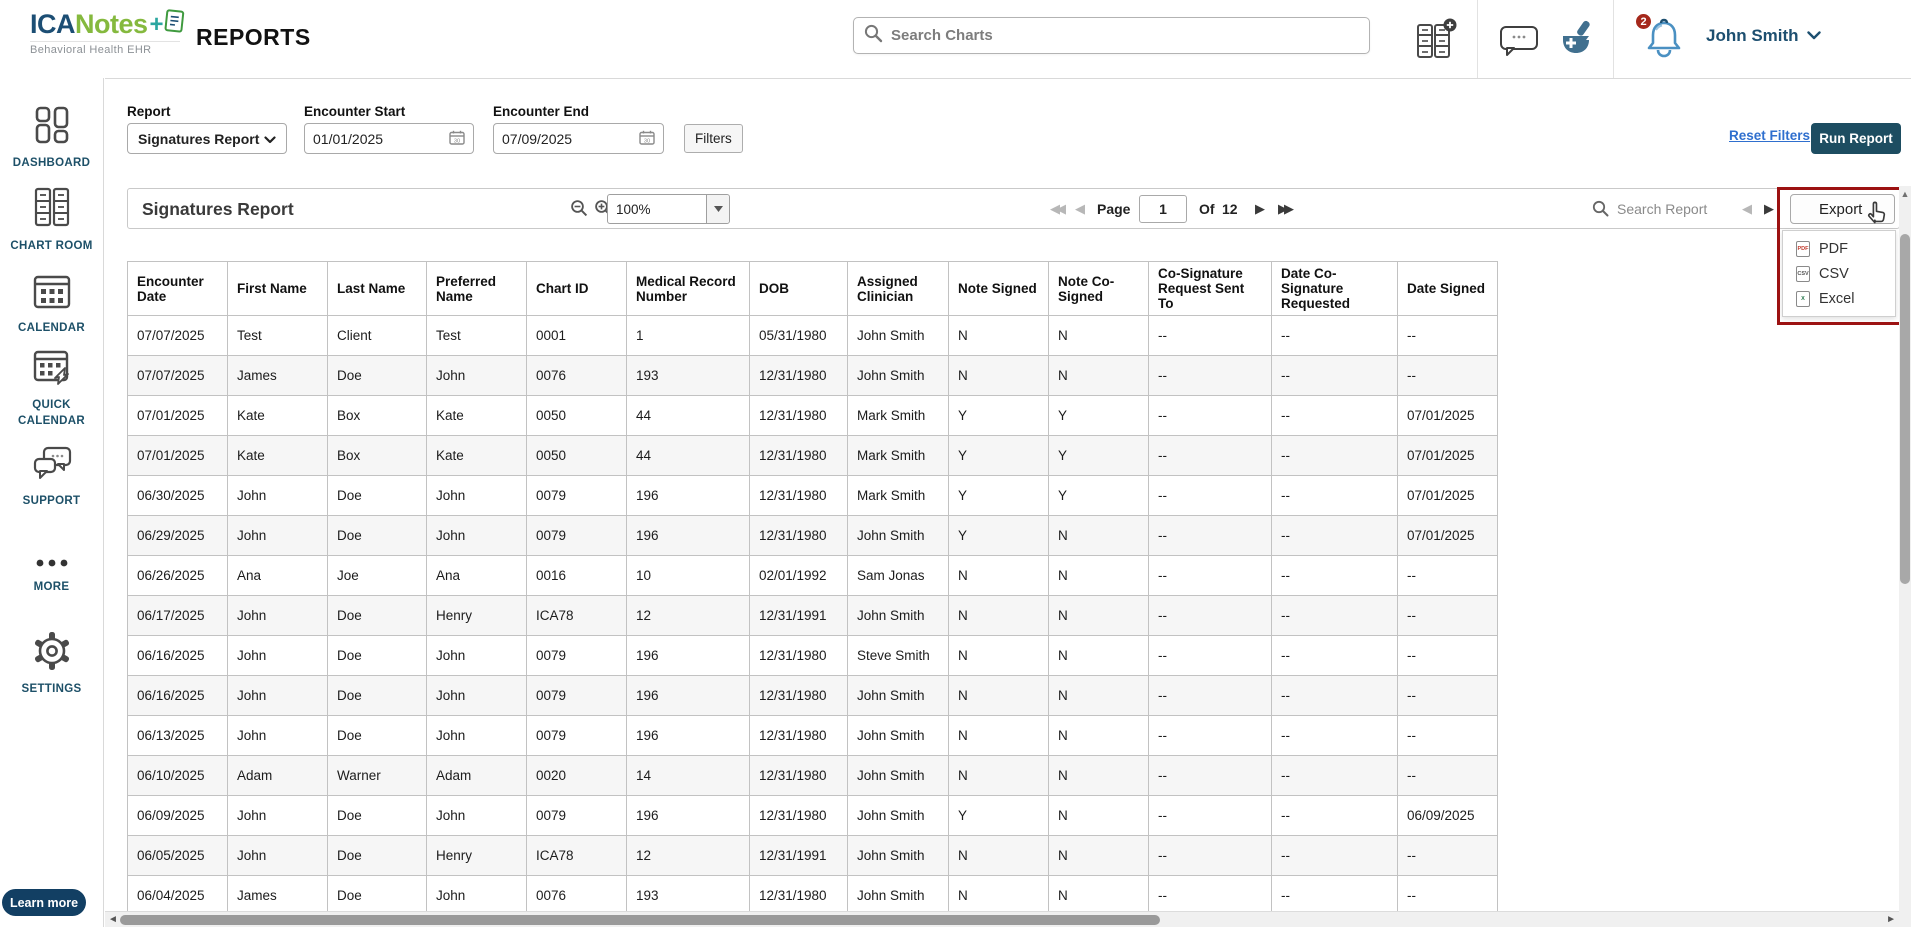  I want to click on reset-filters-link: Reset Filters, so click(1769, 135).